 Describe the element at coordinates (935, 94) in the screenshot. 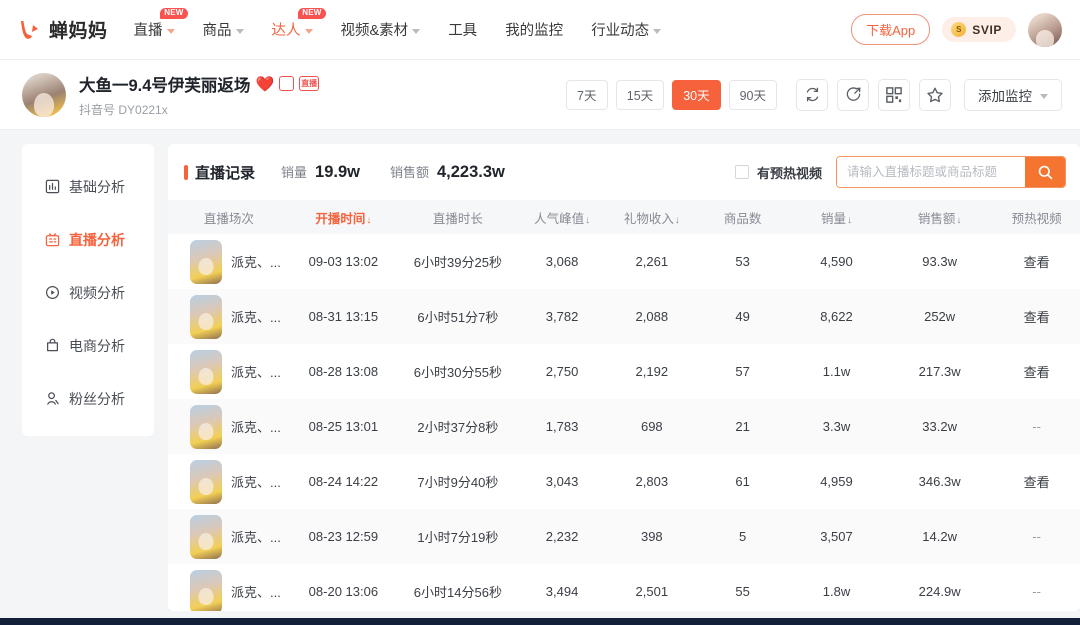

I see `favorite-star-button` at that location.